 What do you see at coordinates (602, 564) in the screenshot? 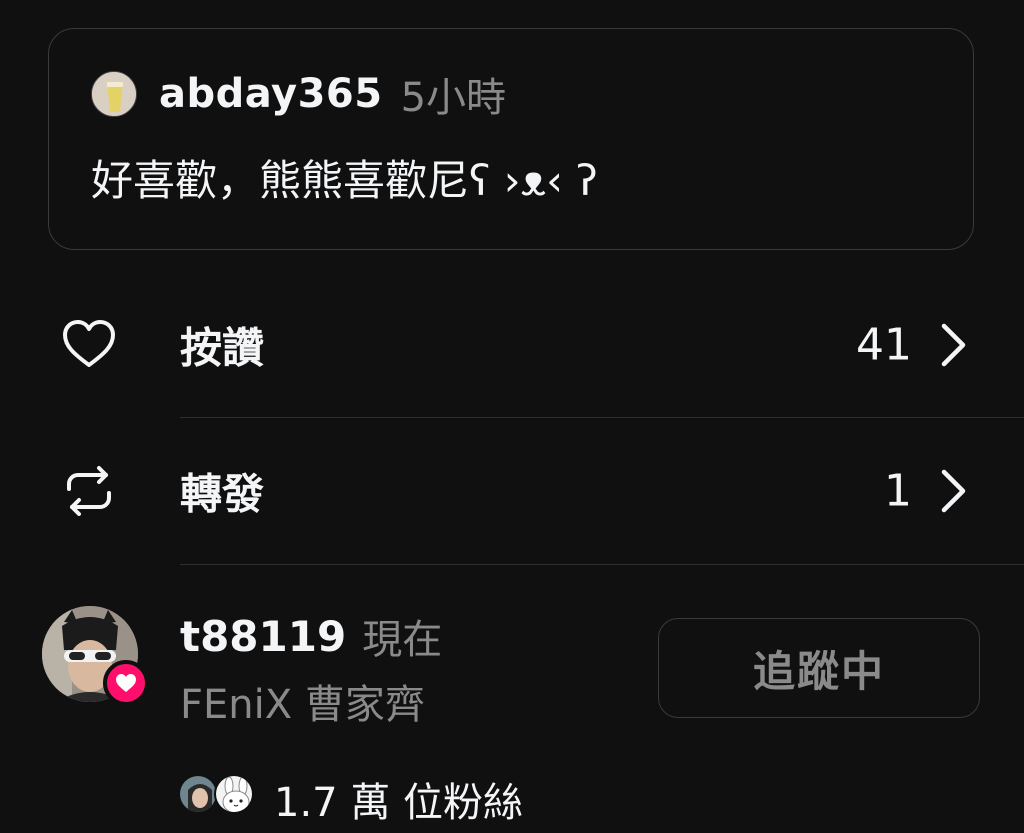
I see `row-divider` at bounding box center [602, 564].